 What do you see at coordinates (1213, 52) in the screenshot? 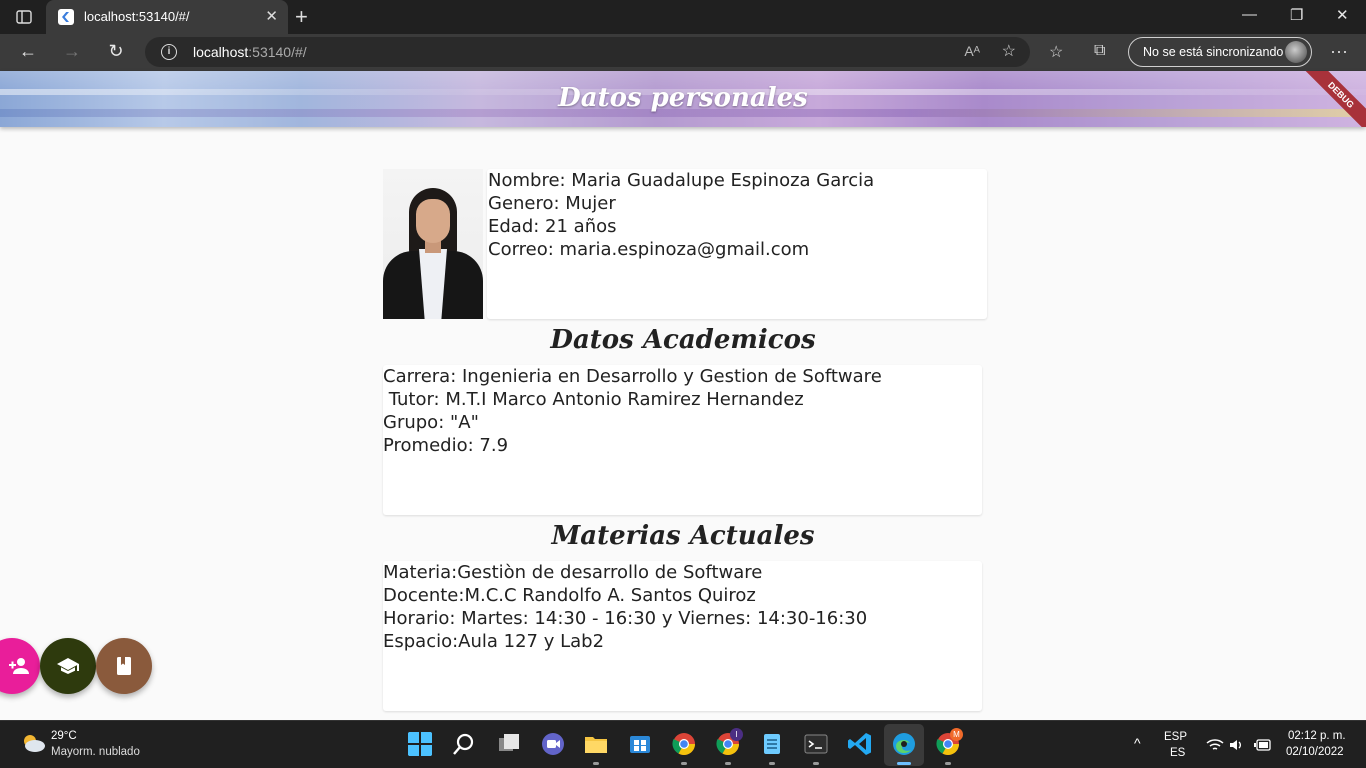
I see `sync-label: No se está sincronizando` at bounding box center [1213, 52].